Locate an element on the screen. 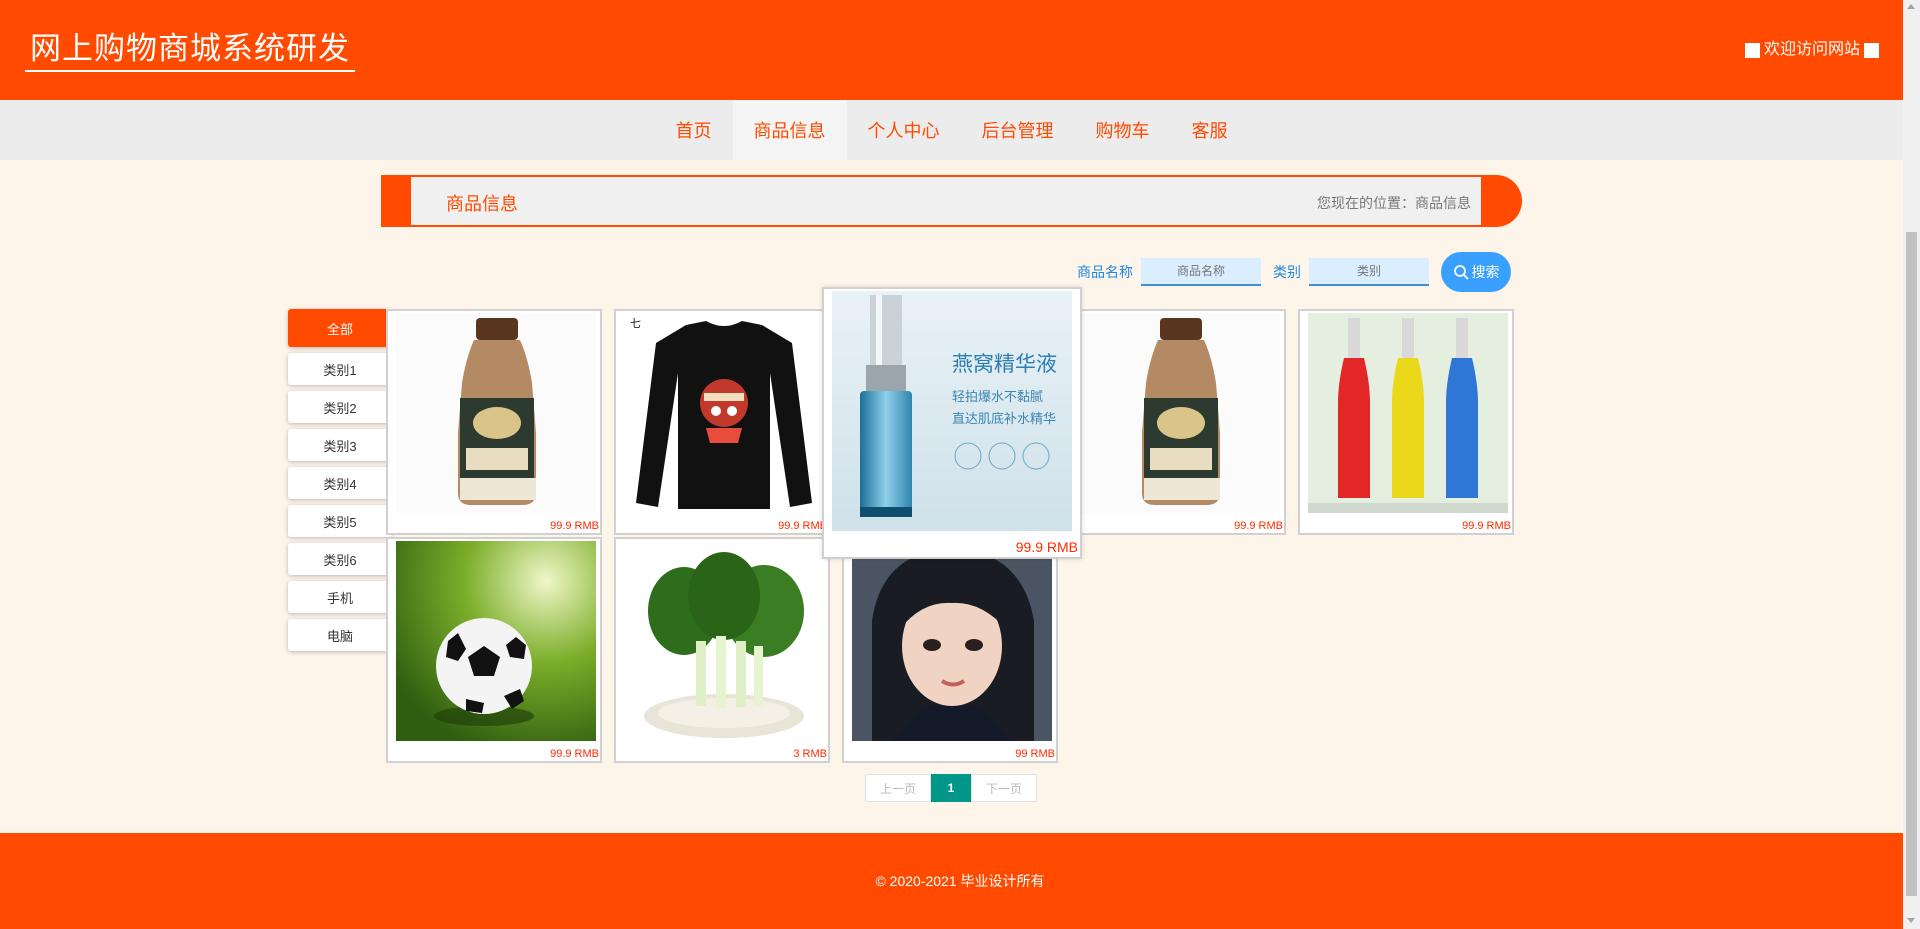  category-item: 类别1 is located at coordinates (340, 369).